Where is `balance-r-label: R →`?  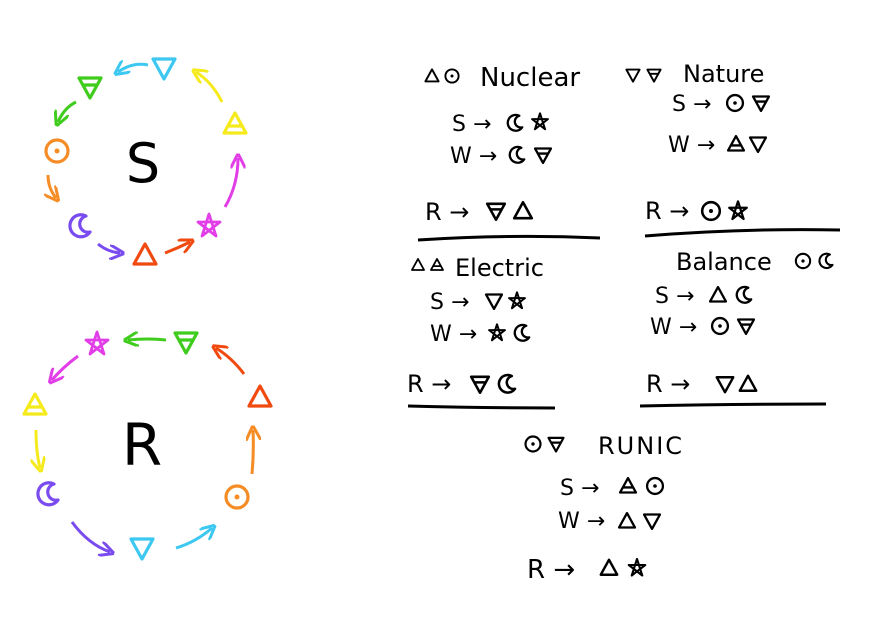 balance-r-label: R → is located at coordinates (668, 384).